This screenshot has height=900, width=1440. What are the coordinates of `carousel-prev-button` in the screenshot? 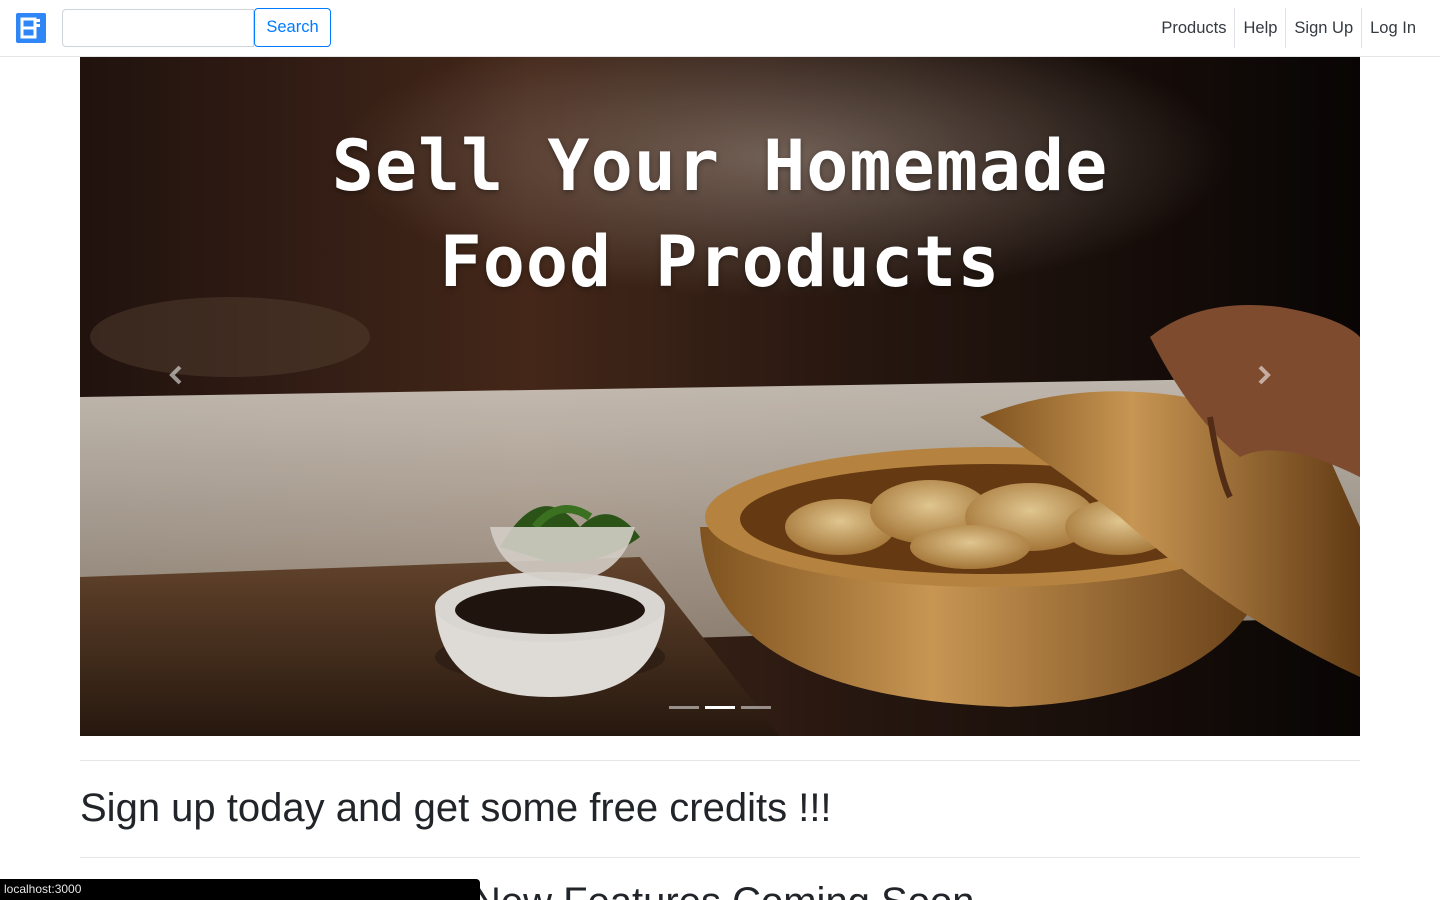 It's located at (176, 377).